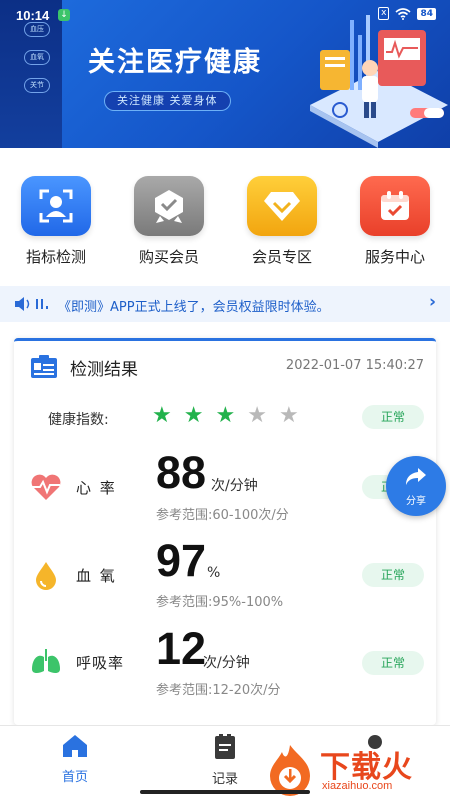  Describe the element at coordinates (281, 257) in the screenshot. I see `menu-label: 会员专区` at that location.